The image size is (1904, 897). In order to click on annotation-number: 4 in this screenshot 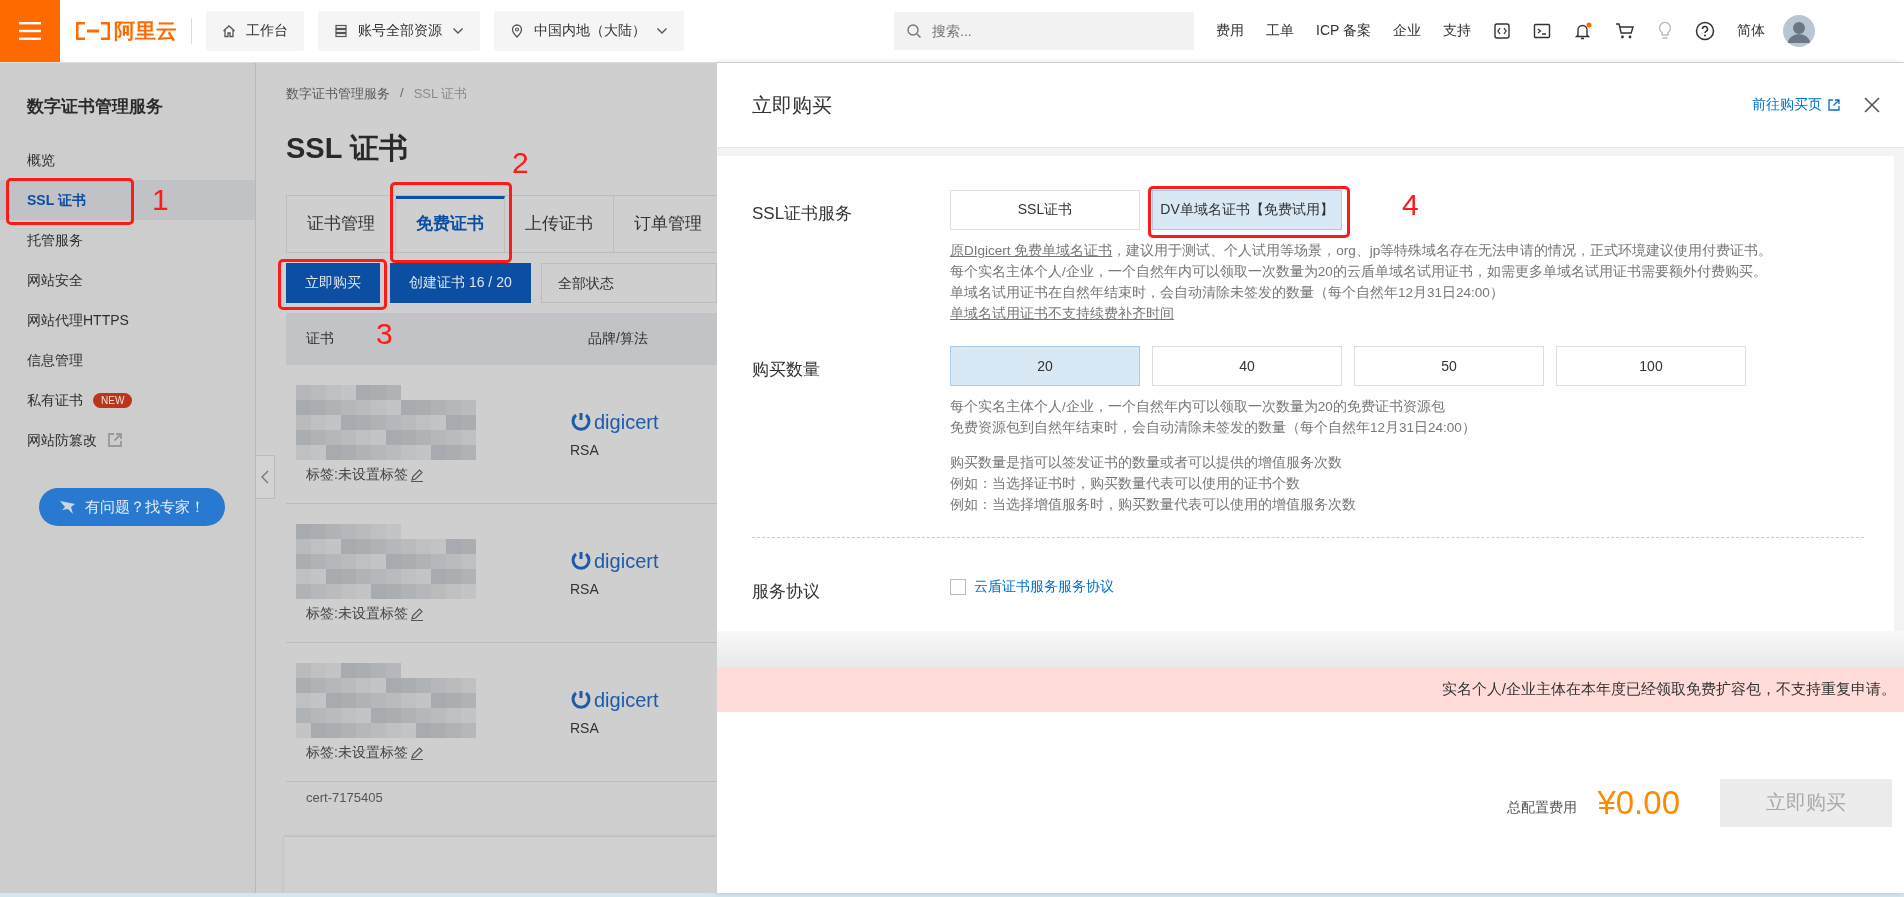, I will do `click(1410, 205)`.